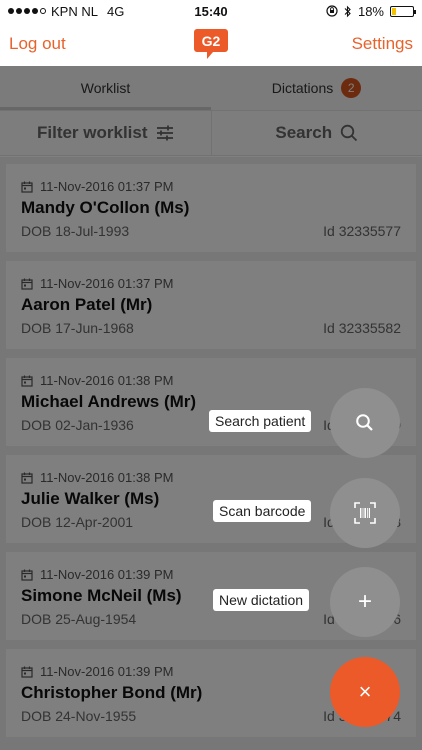  Describe the element at coordinates (37, 44) in the screenshot. I see `logout-button: Log out` at that location.